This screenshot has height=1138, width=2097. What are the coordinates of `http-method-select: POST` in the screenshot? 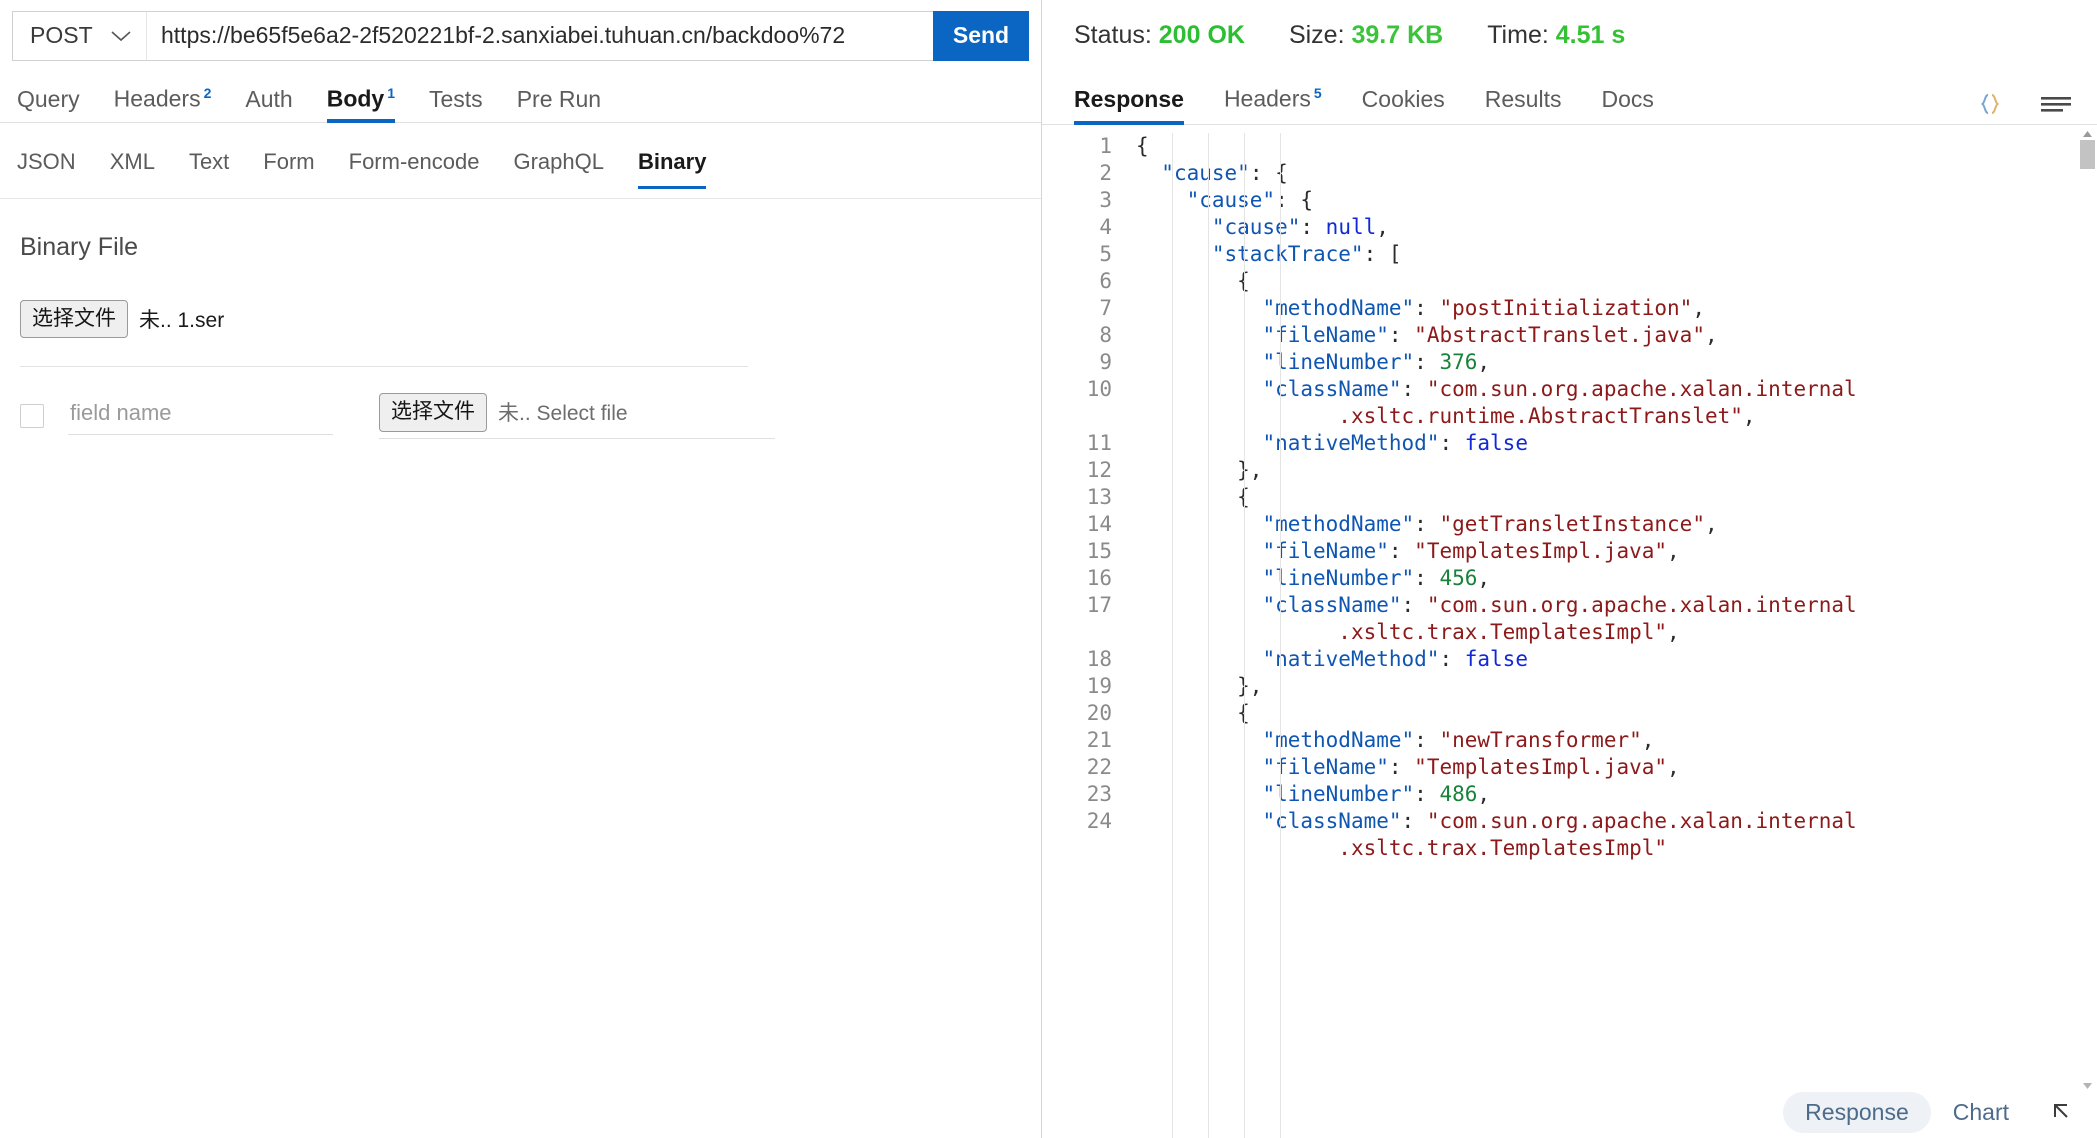 It's located at (79, 35).